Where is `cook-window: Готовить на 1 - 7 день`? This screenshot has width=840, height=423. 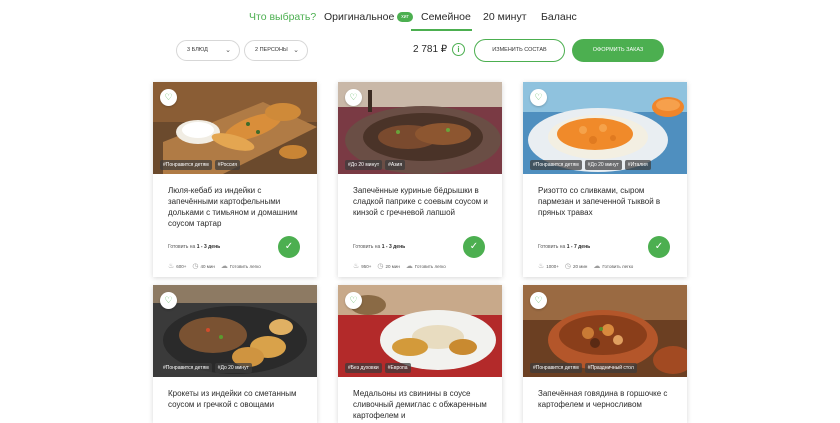
cook-window: Готовить на 1 - 7 день is located at coordinates (564, 247).